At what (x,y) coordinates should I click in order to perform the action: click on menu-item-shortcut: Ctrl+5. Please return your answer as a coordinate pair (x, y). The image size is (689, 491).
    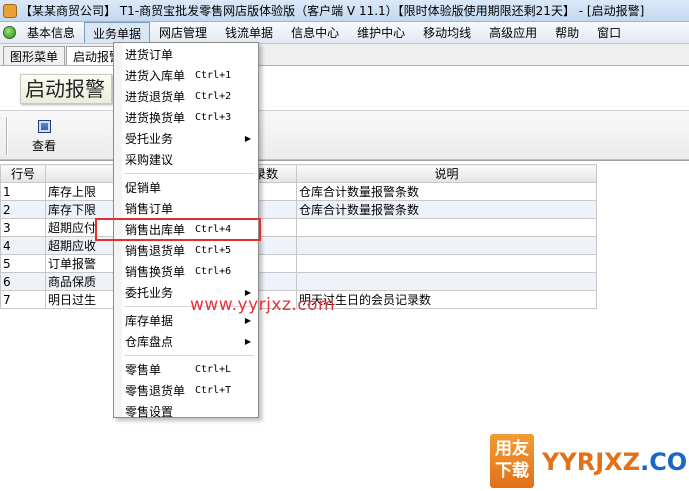
    Looking at the image, I should click on (213, 250).